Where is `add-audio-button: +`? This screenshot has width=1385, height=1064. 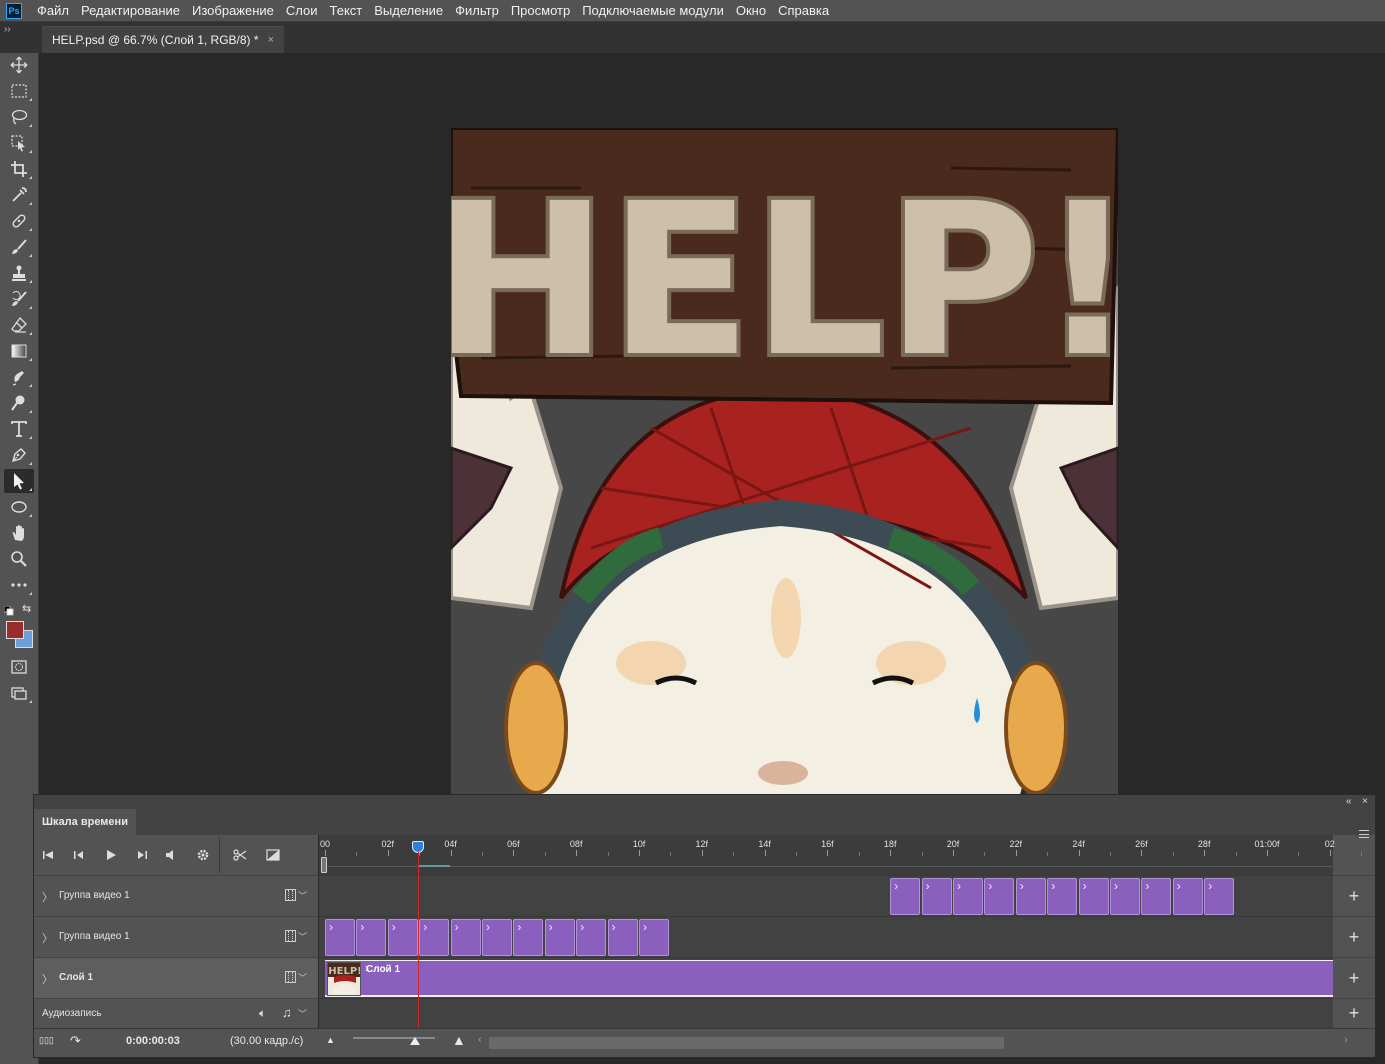 add-audio-button: + is located at coordinates (1354, 1013).